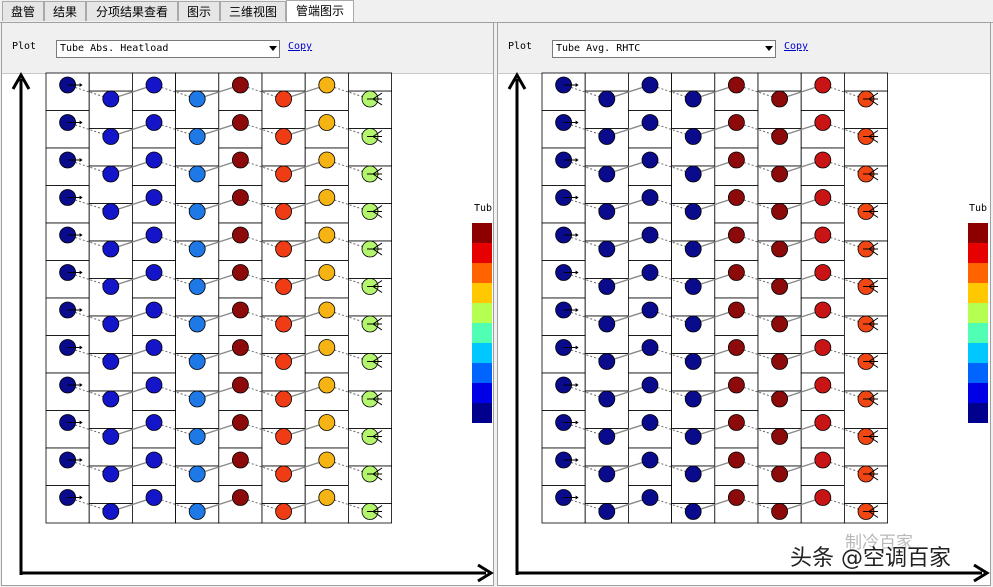  I want to click on tab-itemized-results: 分项结果查看, so click(132, 11).